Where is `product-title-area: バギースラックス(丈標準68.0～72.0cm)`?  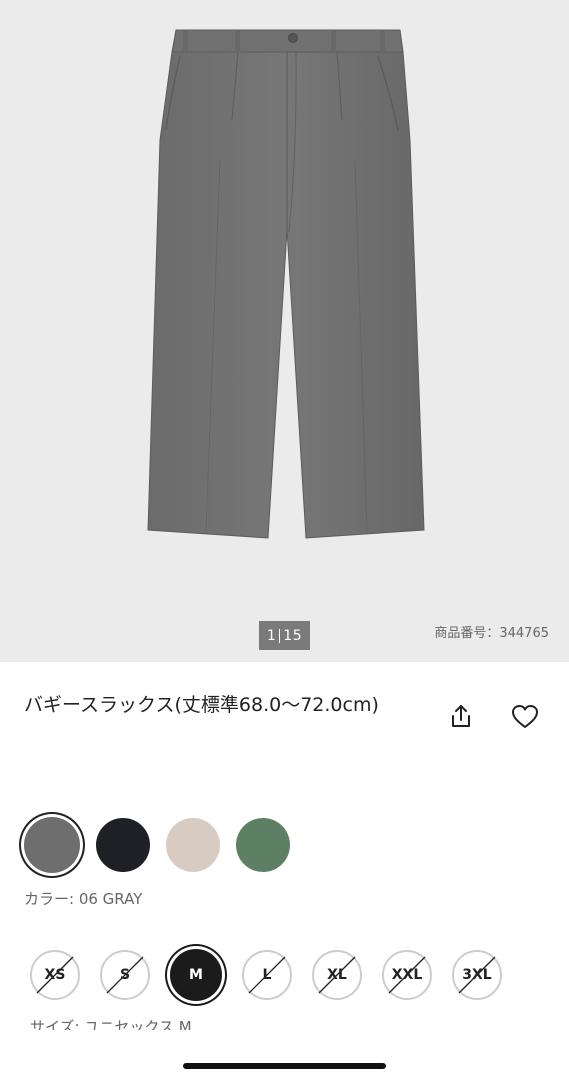 product-title-area: バギースラックス(丈標準68.0～72.0cm) is located at coordinates (224, 705).